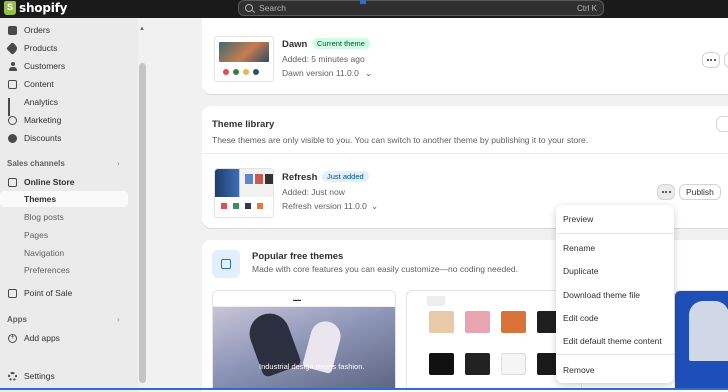 Image resolution: width=728 pixels, height=392 pixels. Describe the element at coordinates (44, 217) in the screenshot. I see `sidebar-item-label: Blog posts` at that location.